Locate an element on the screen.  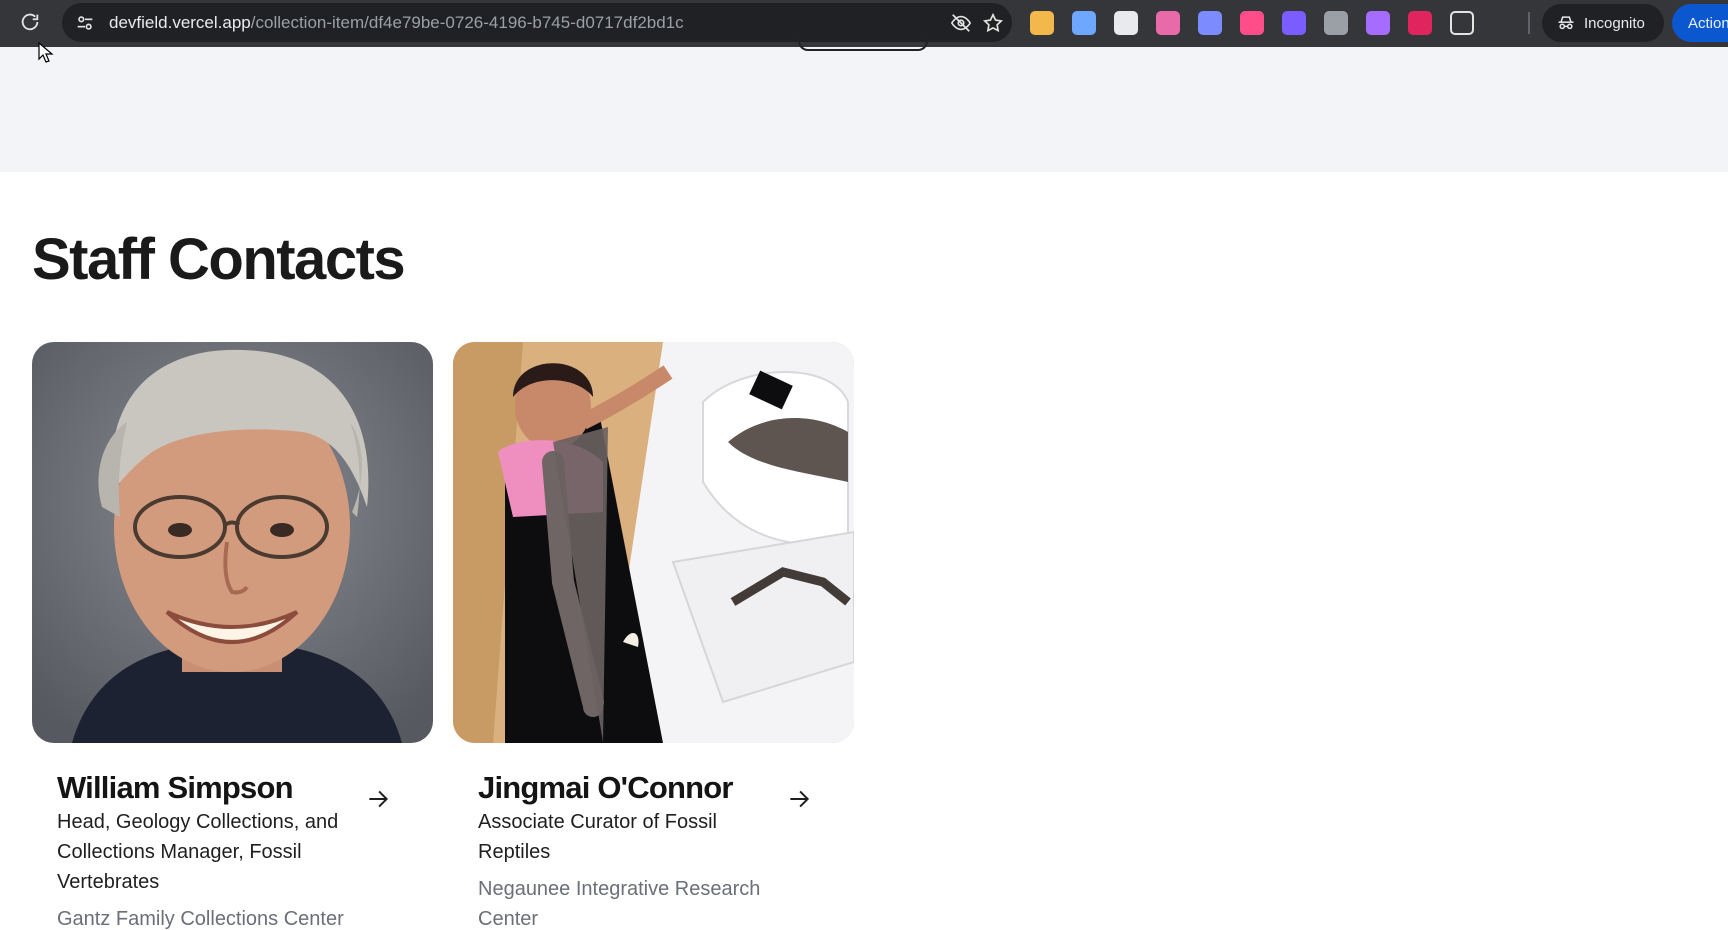
actions-button: Action is located at coordinates (1700, 23).